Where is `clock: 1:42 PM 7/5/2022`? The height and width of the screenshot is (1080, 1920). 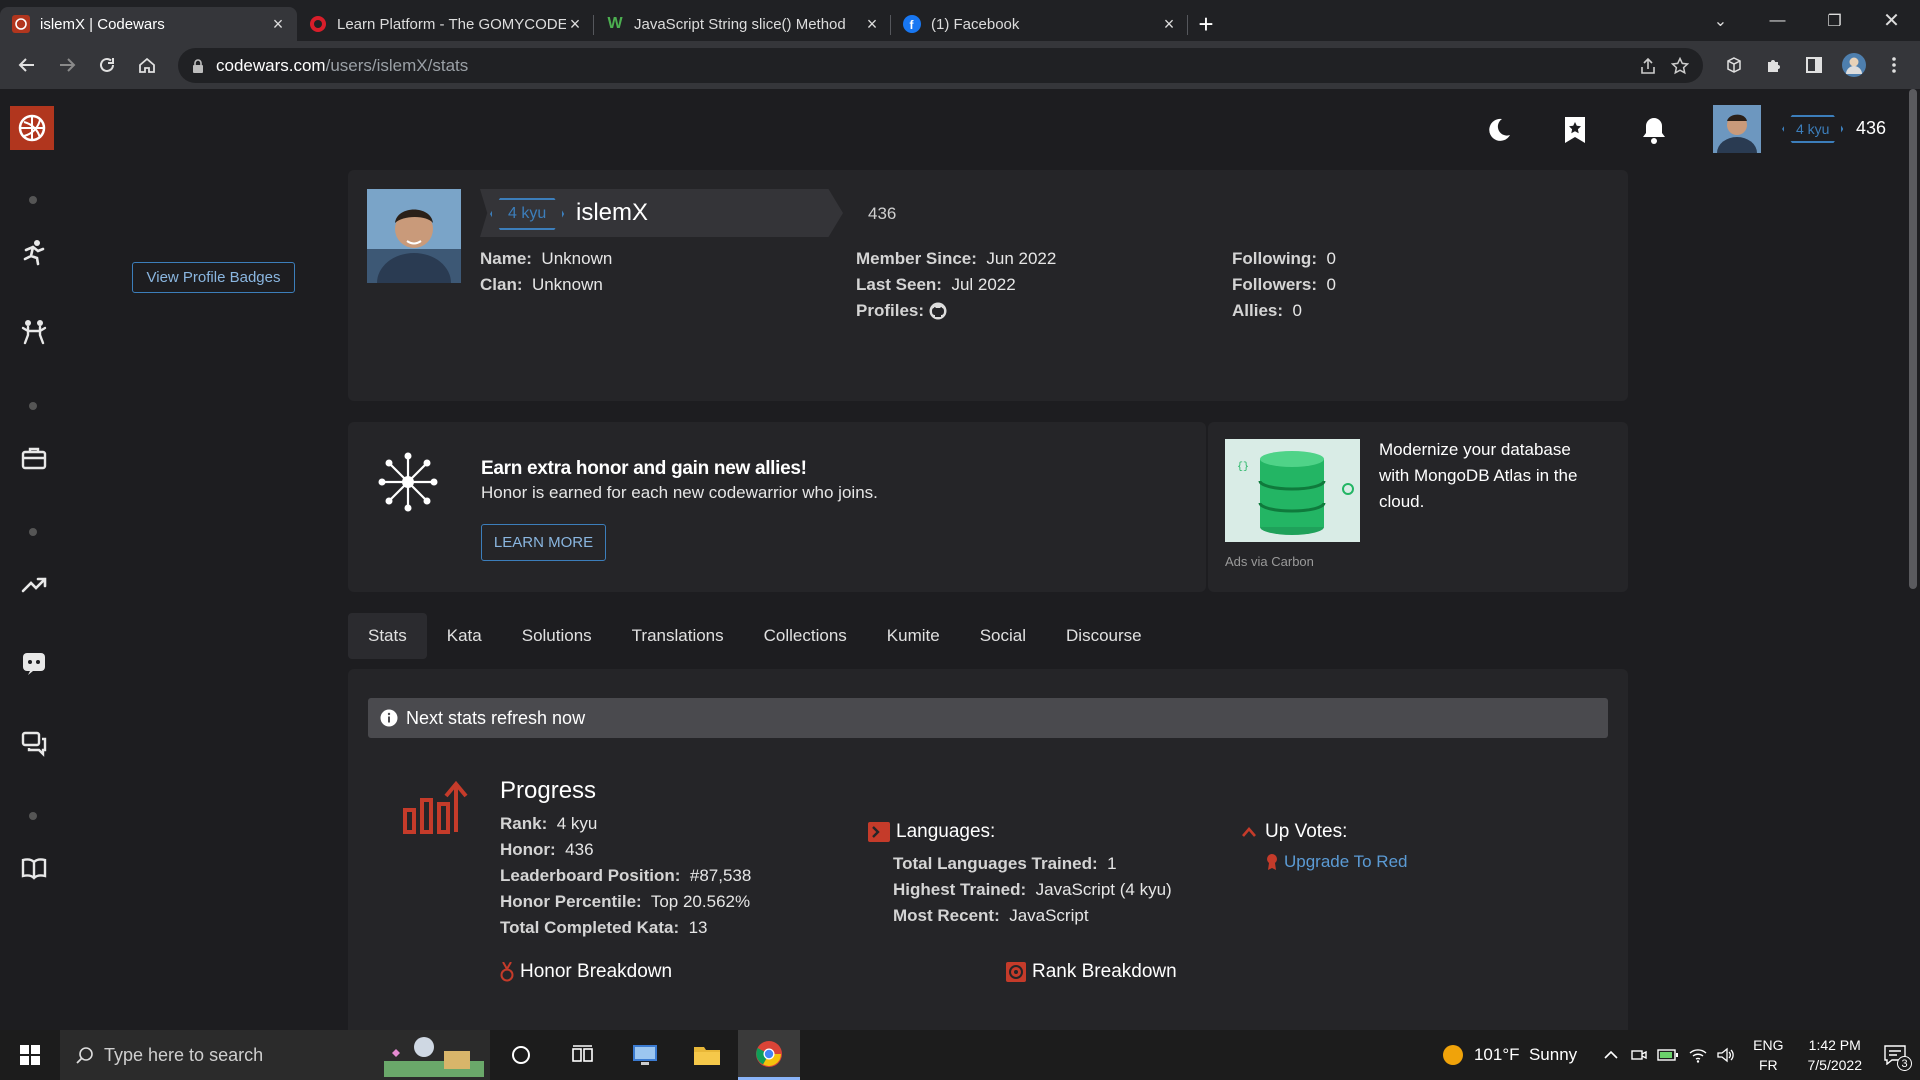
clock: 1:42 PM 7/5/2022 is located at coordinates (1835, 1055).